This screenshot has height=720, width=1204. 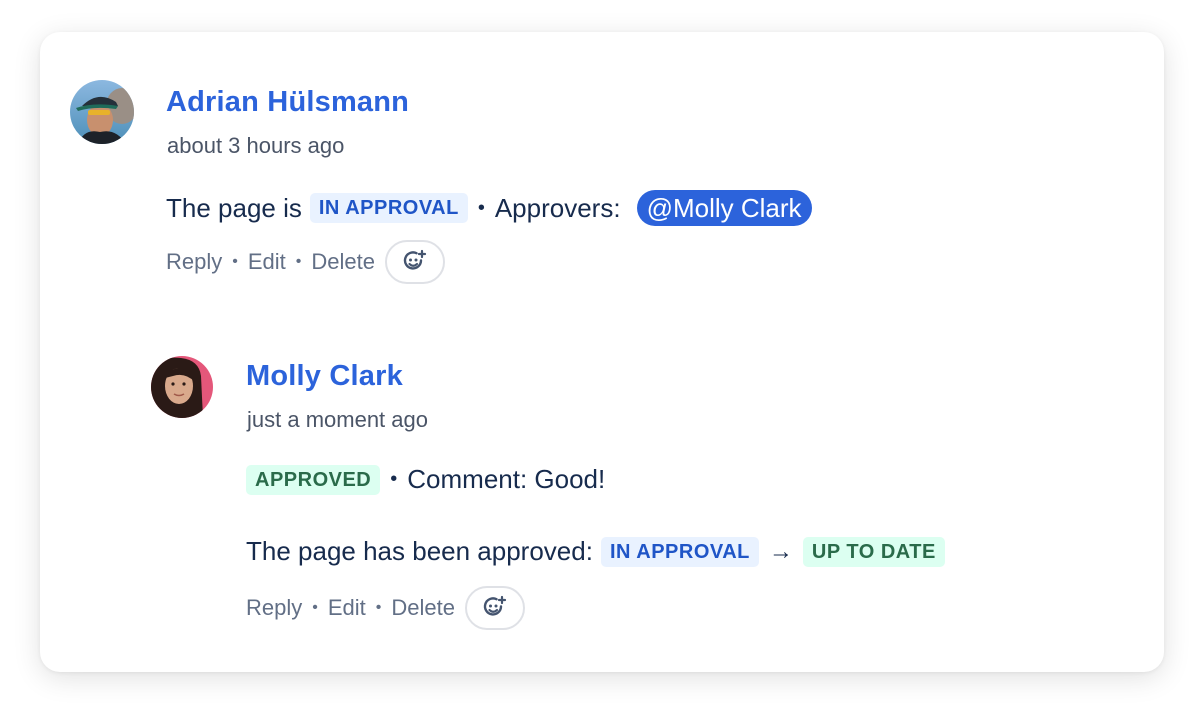 What do you see at coordinates (287, 102) in the screenshot?
I see `author-name: Adrian Hülsmann` at bounding box center [287, 102].